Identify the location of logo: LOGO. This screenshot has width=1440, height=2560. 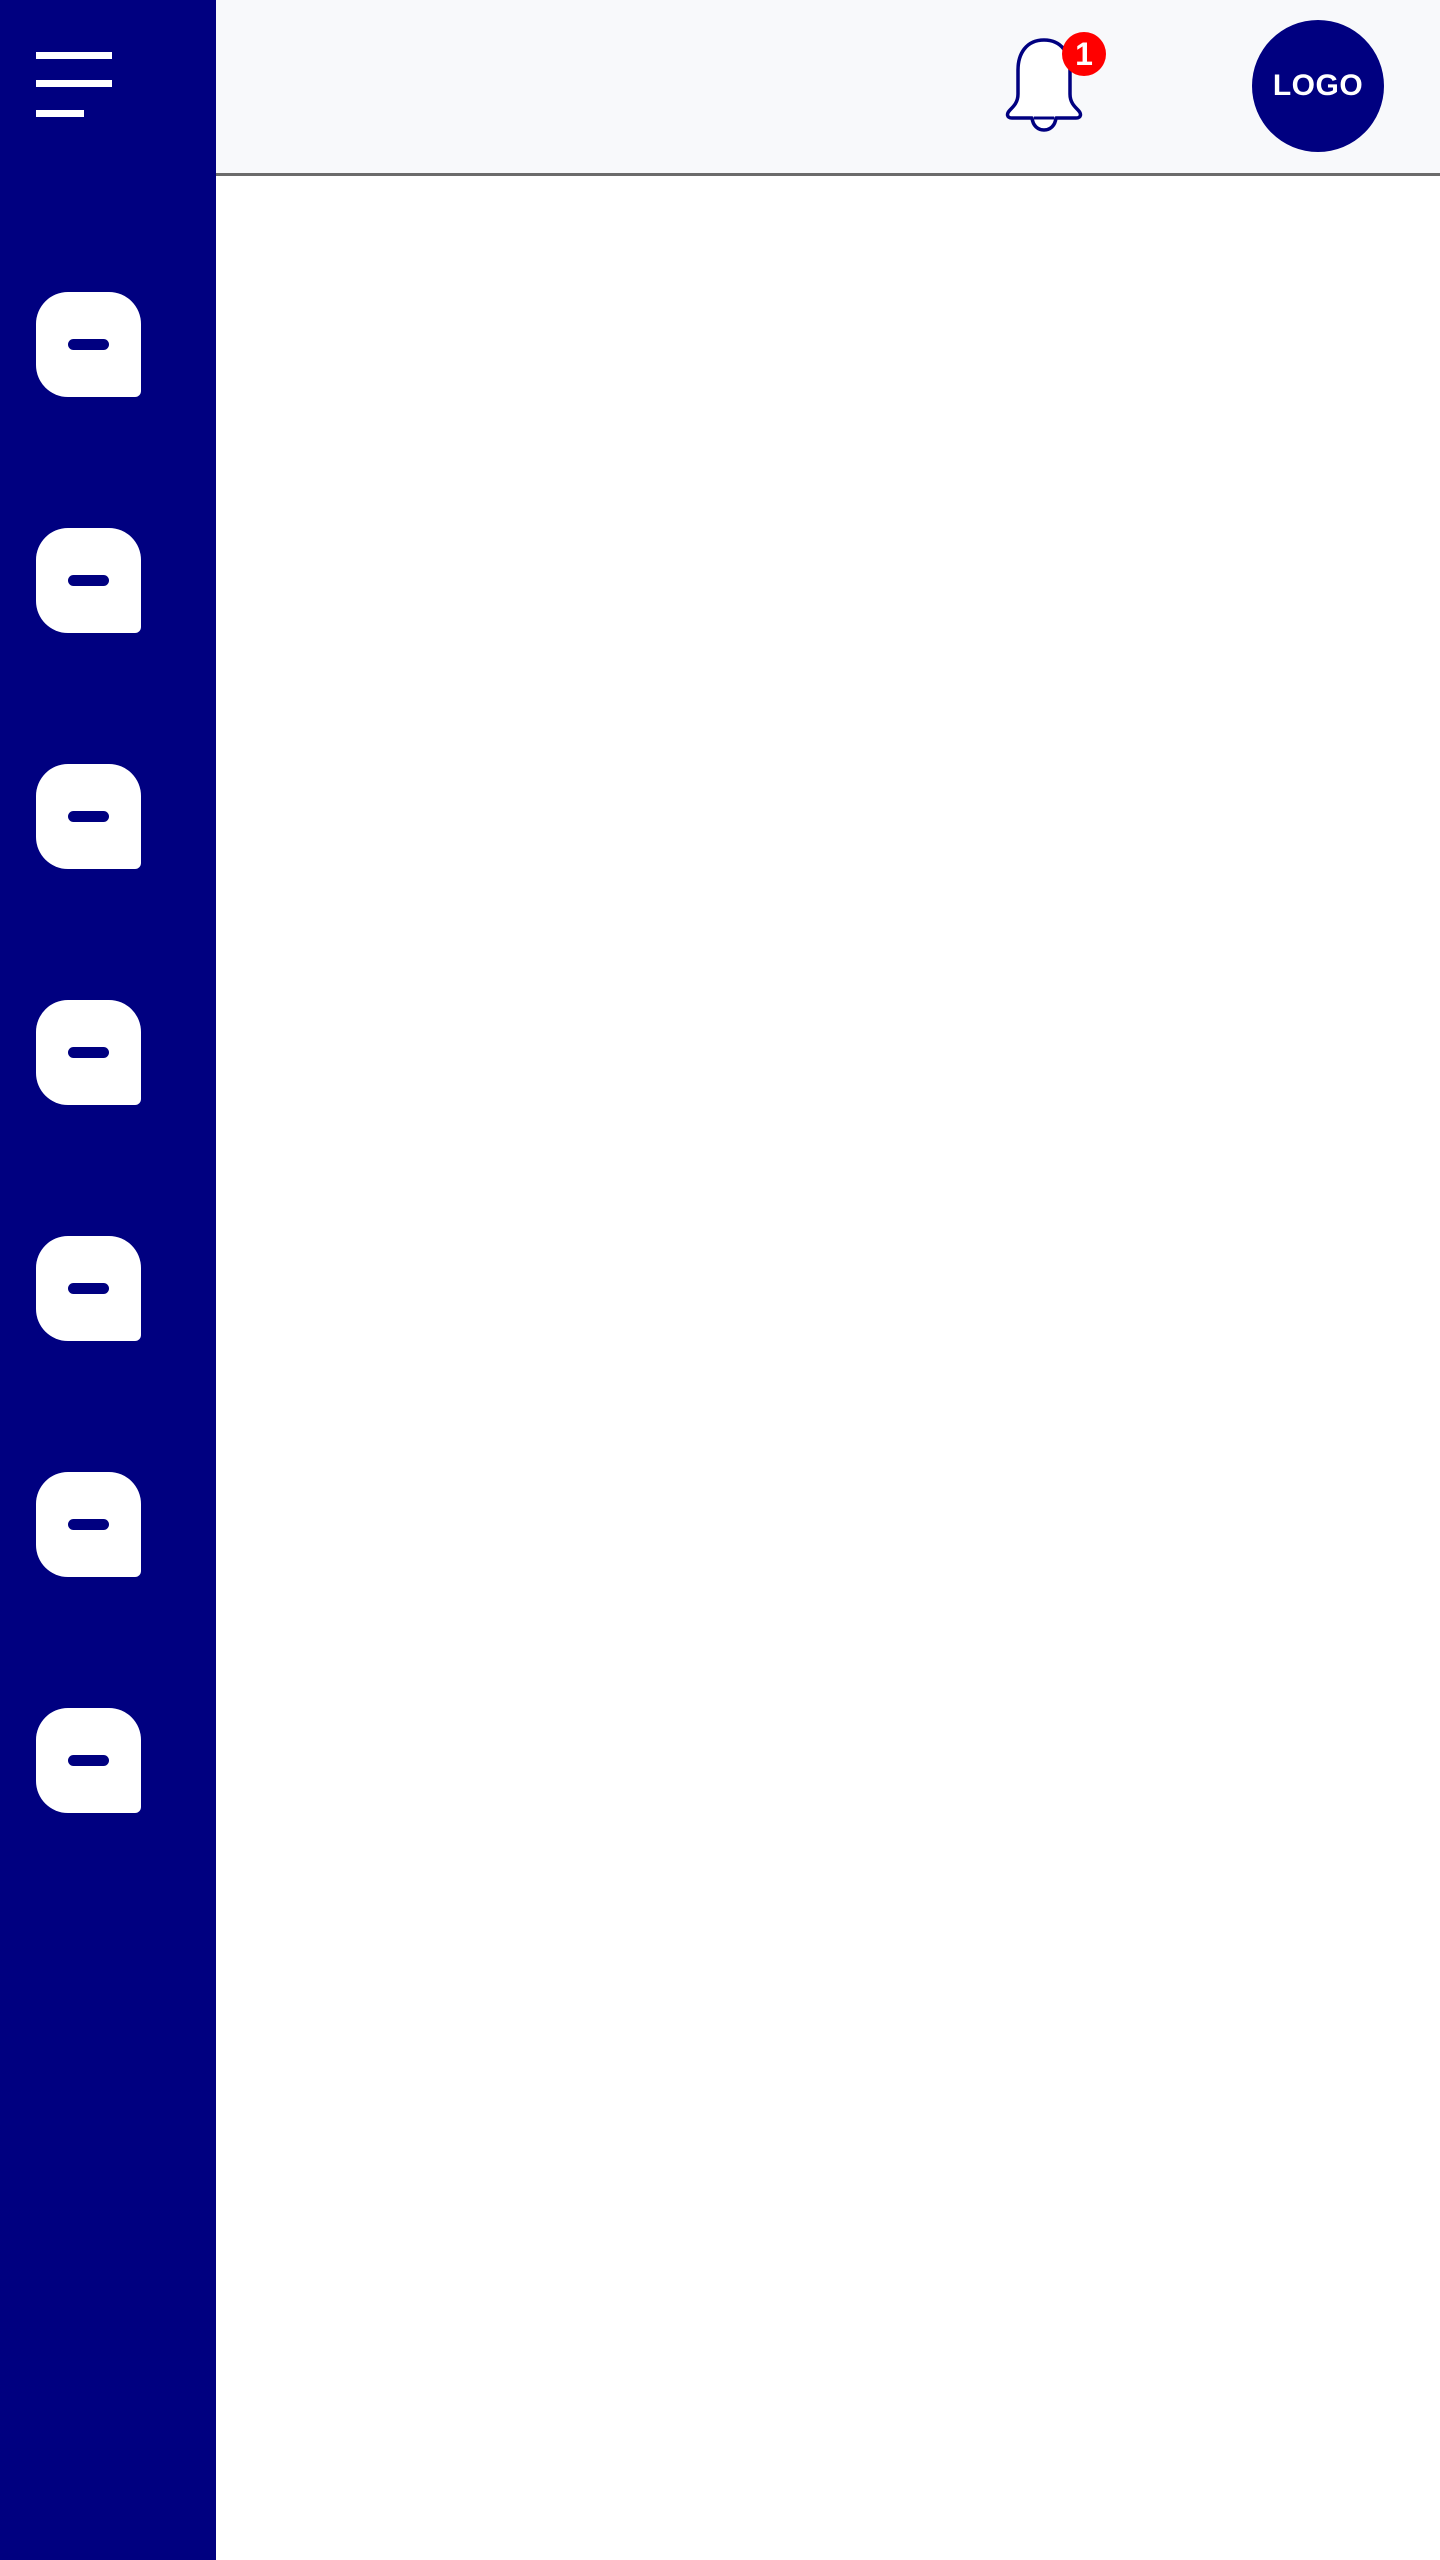
(1318, 86).